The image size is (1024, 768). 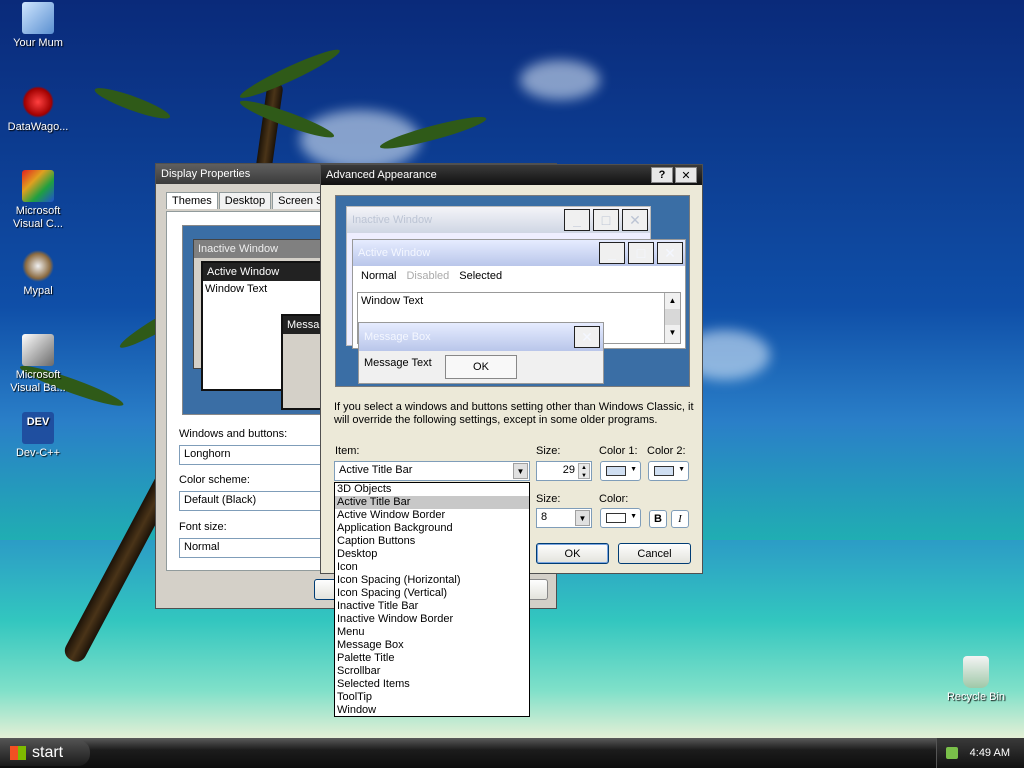 What do you see at coordinates (432, 580) in the screenshot?
I see `dropdown-item: Icon Spacing (Horizontal)` at bounding box center [432, 580].